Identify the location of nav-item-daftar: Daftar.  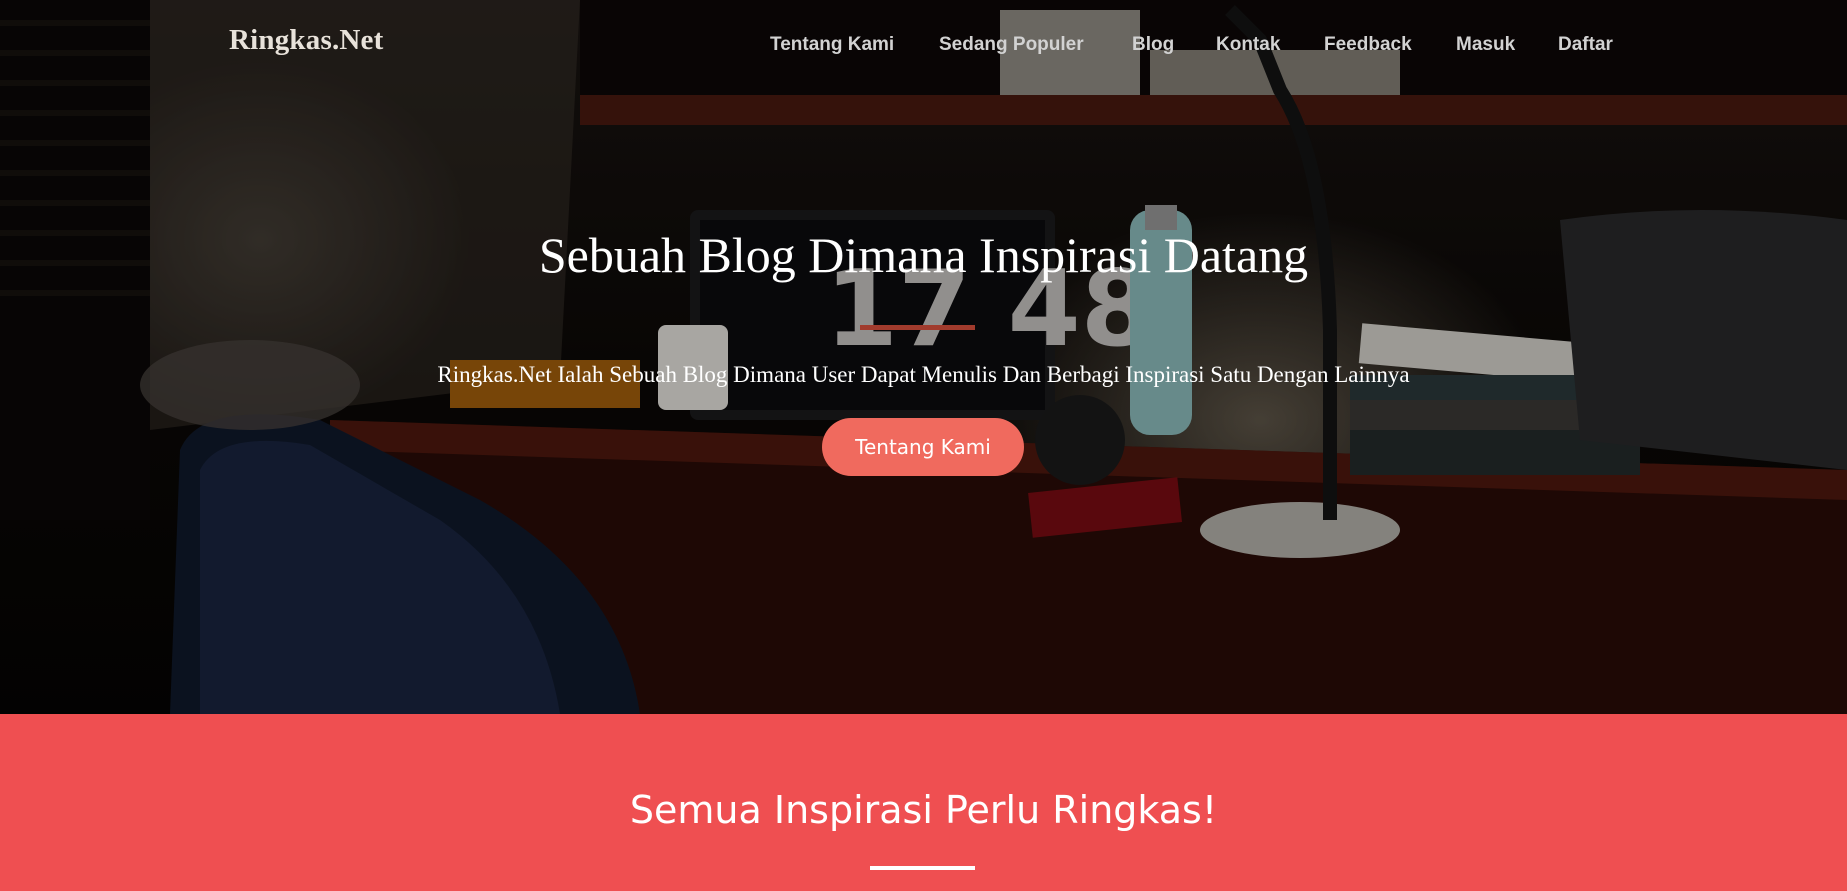
(1585, 45).